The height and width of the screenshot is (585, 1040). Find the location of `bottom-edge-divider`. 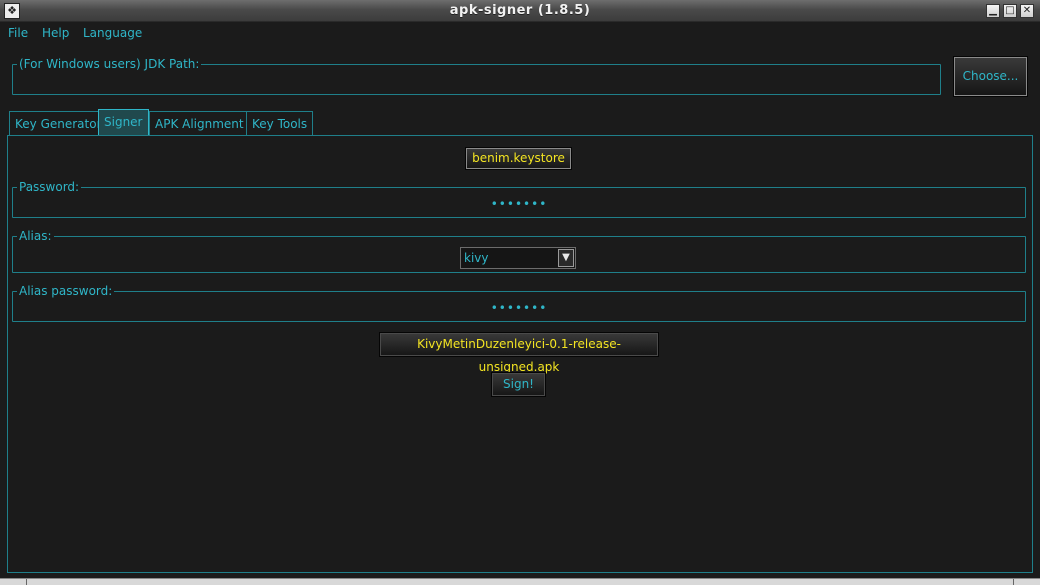

bottom-edge-divider is located at coordinates (520, 582).